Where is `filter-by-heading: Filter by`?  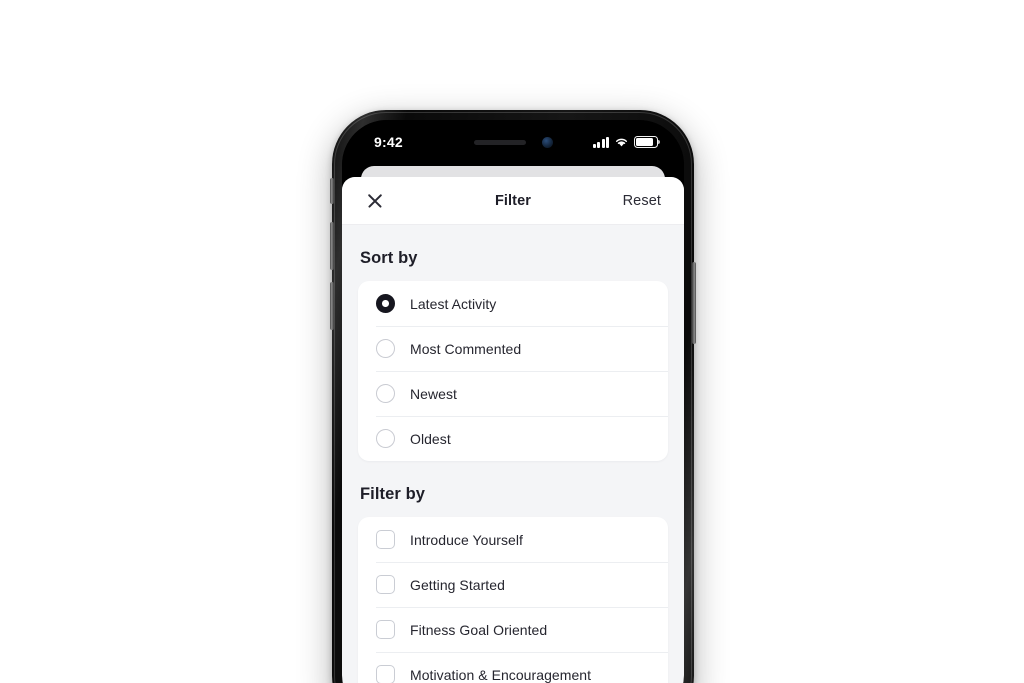
filter-by-heading: Filter by is located at coordinates (393, 494).